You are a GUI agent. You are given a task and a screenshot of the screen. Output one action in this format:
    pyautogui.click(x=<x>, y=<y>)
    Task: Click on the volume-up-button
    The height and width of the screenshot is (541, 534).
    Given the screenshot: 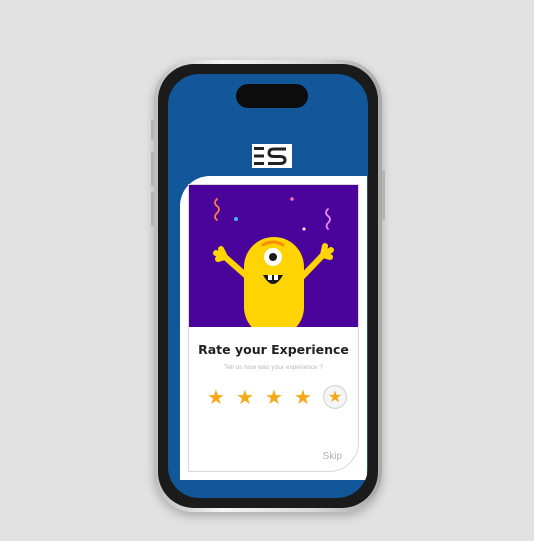 What is the action you would take?
    pyautogui.click(x=152, y=169)
    